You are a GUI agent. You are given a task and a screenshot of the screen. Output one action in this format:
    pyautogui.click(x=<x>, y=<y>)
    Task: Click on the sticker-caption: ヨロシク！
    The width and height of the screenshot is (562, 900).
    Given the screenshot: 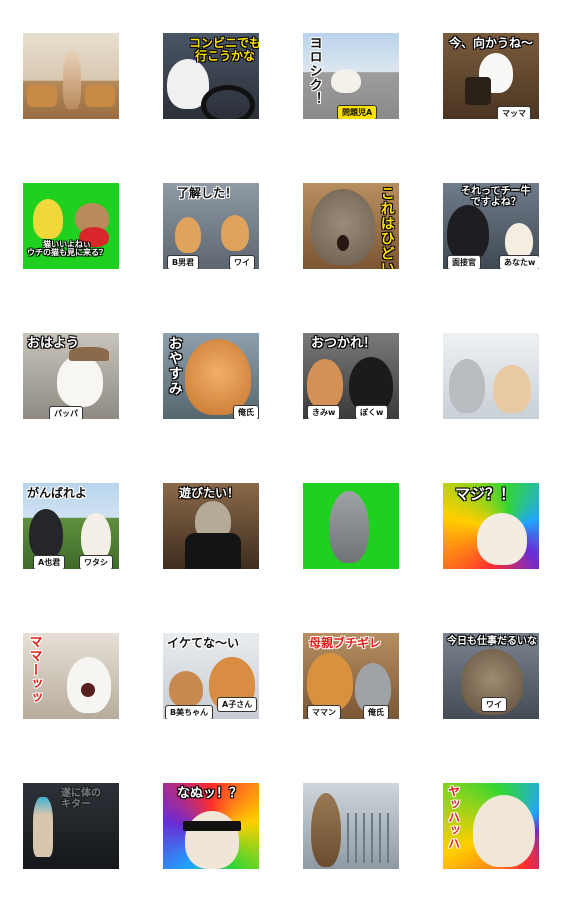 What is the action you would take?
    pyautogui.click(x=314, y=71)
    